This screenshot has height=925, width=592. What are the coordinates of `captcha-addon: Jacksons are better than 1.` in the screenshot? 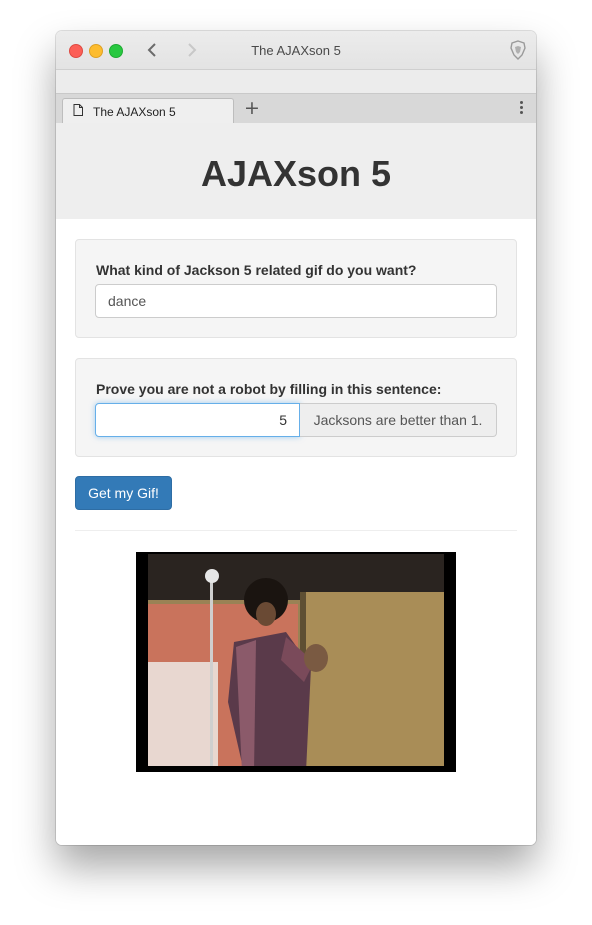 It's located at (398, 420).